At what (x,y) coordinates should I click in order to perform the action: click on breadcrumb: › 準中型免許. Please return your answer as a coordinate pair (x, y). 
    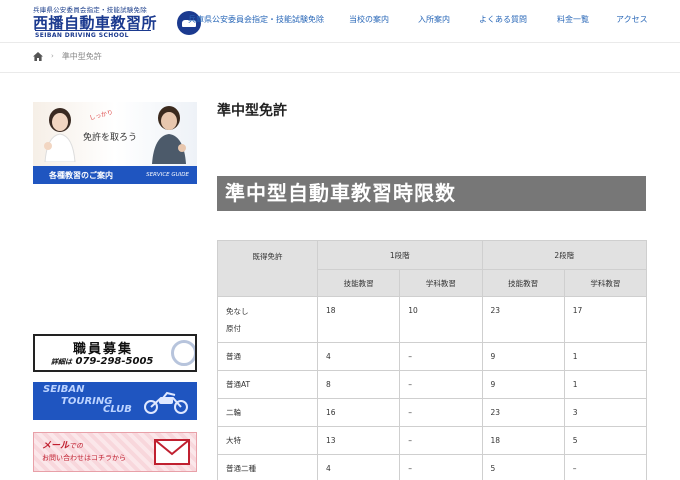
    Looking at the image, I should click on (67, 56).